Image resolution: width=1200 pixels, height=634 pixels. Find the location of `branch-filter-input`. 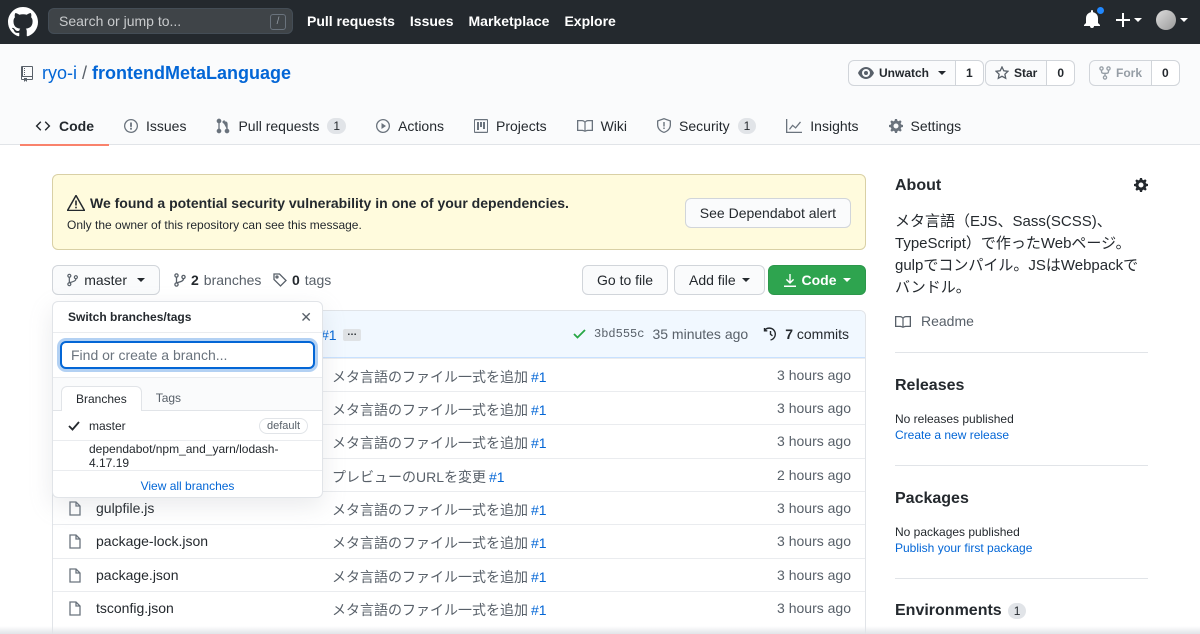

branch-filter-input is located at coordinates (187, 355).